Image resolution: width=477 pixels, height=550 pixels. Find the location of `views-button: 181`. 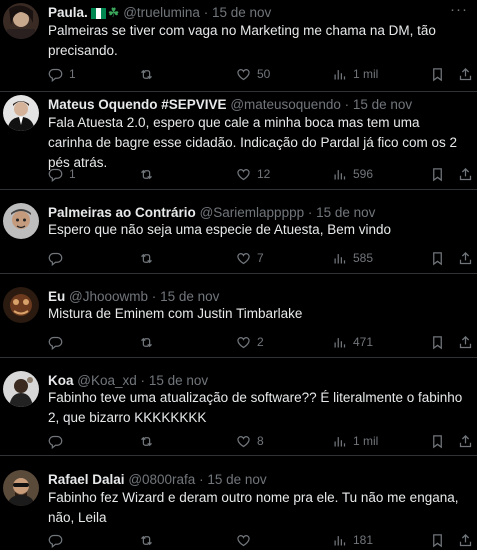

views-button: 181 is located at coordinates (352, 540).